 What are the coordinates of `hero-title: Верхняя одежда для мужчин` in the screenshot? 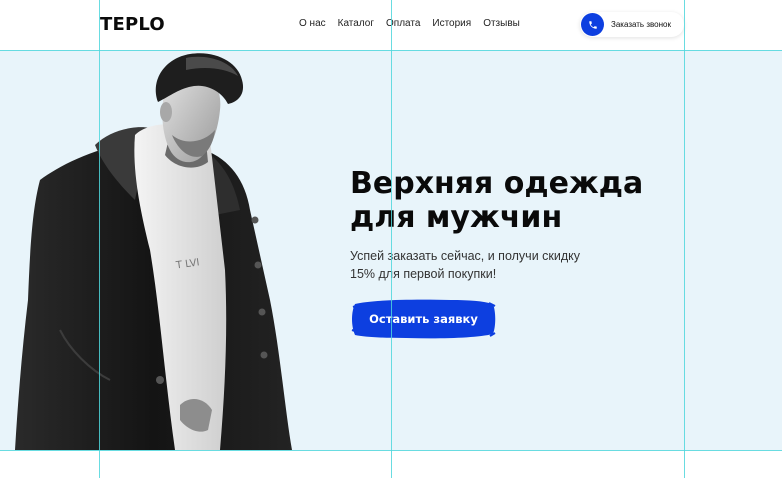 It's located at (520, 201).